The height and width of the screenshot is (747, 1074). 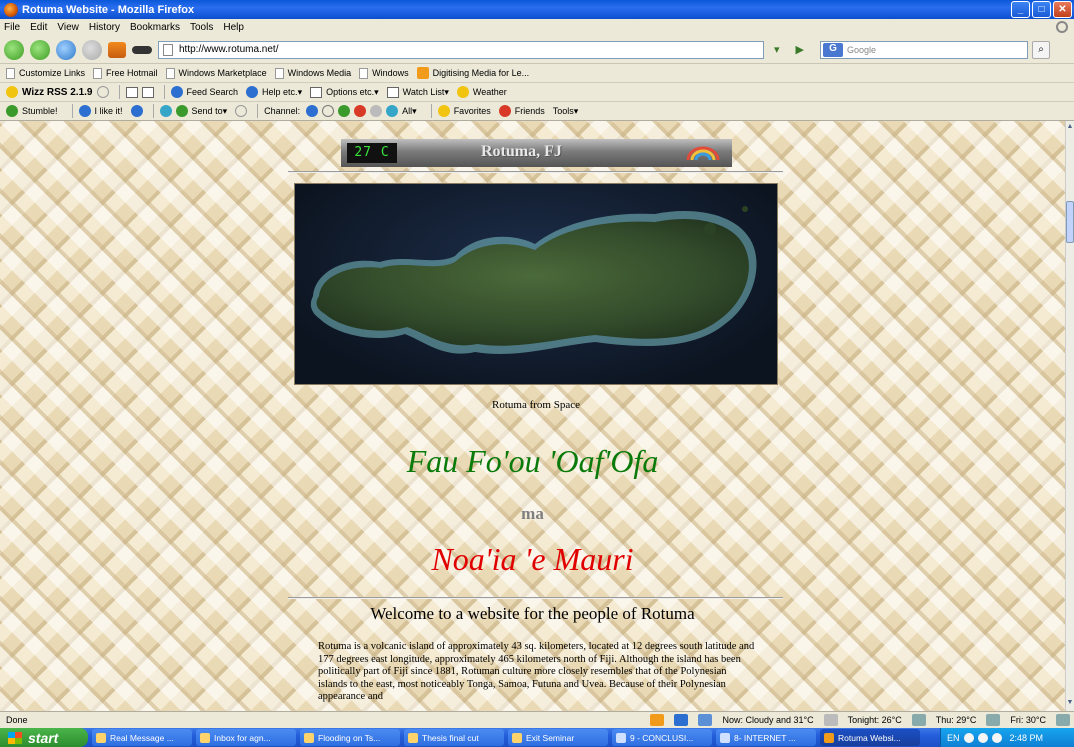 What do you see at coordinates (312, 111) in the screenshot?
I see `channel-globe-icon` at bounding box center [312, 111].